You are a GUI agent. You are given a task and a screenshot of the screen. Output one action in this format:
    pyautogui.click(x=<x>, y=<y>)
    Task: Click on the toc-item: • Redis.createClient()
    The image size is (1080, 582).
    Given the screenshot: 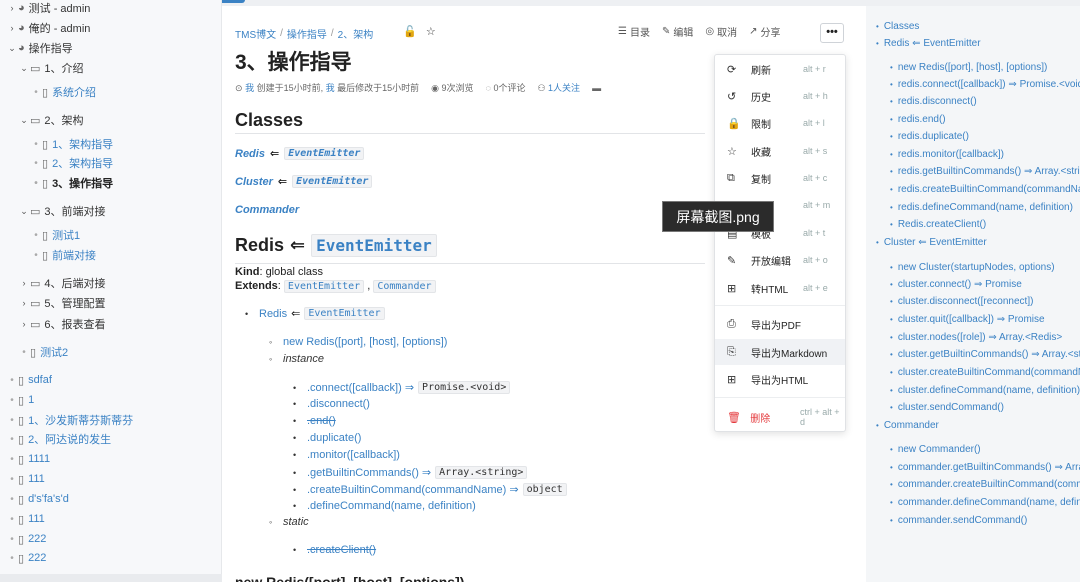 What is the action you would take?
    pyautogui.click(x=938, y=224)
    